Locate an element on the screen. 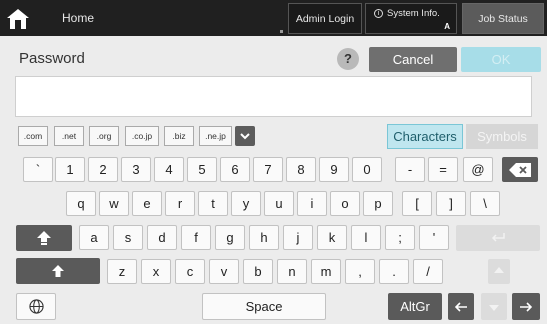 The image size is (547, 324). globe-icon is located at coordinates (36, 306).